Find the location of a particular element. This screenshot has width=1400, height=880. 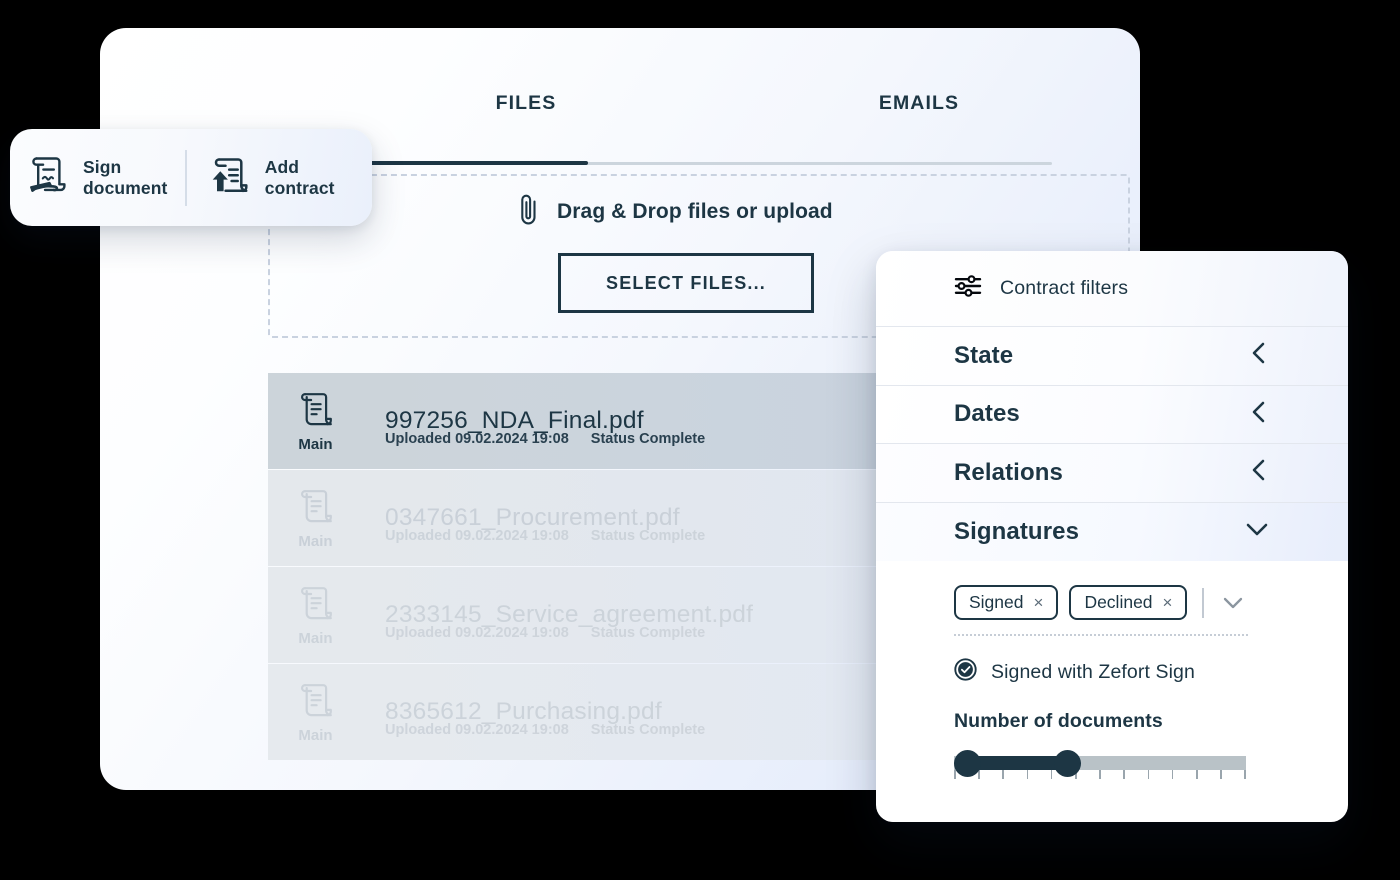

filter-row-dates: Dates is located at coordinates (1112, 414).